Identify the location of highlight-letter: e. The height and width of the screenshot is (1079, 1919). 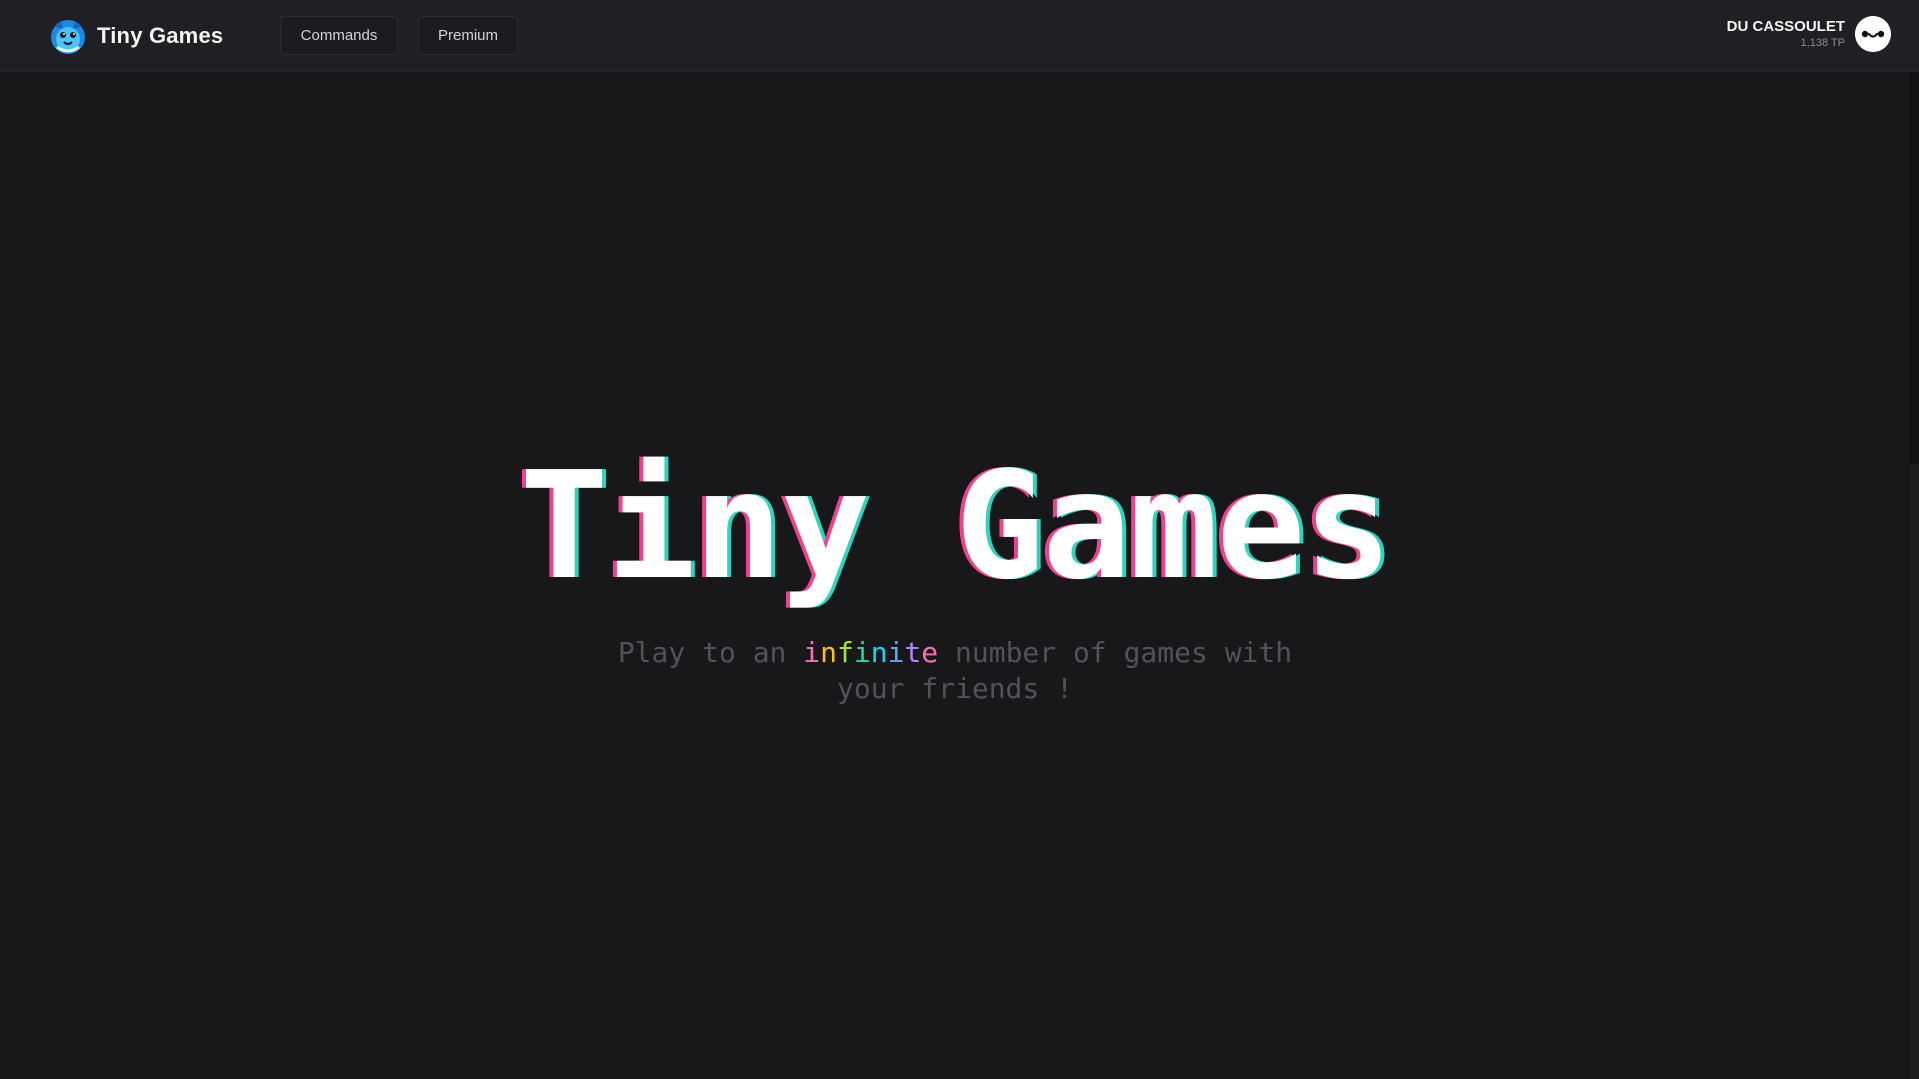
(930, 652).